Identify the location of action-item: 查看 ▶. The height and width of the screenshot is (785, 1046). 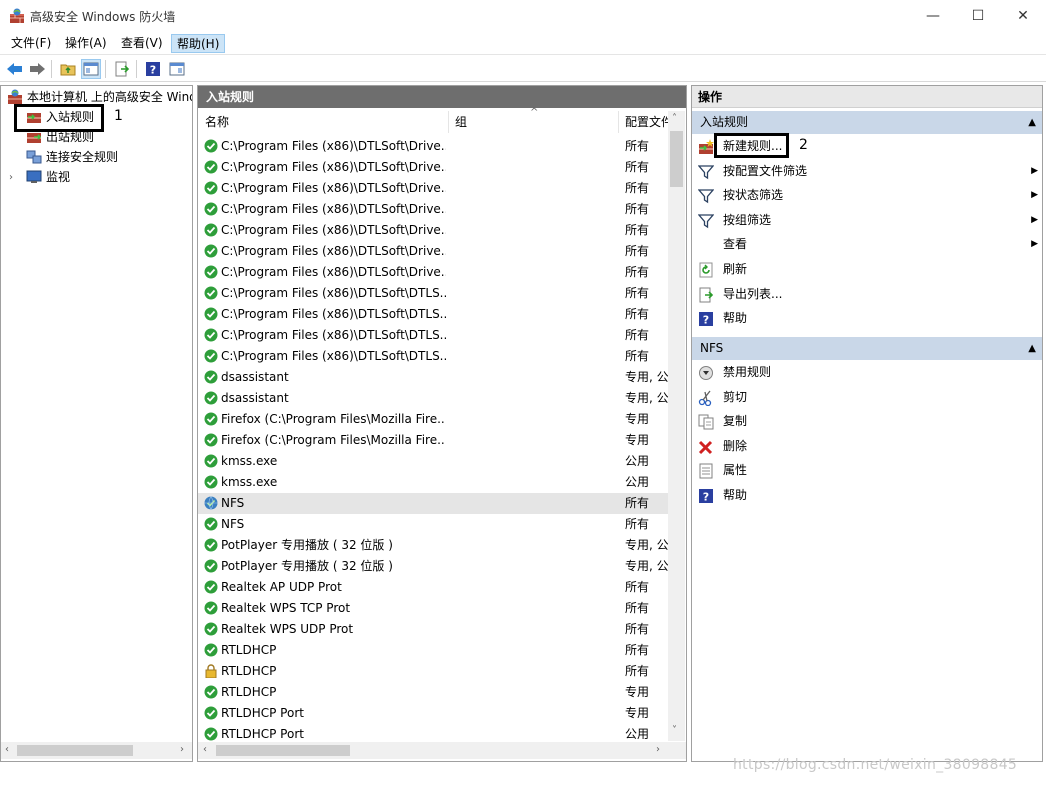
(867, 244).